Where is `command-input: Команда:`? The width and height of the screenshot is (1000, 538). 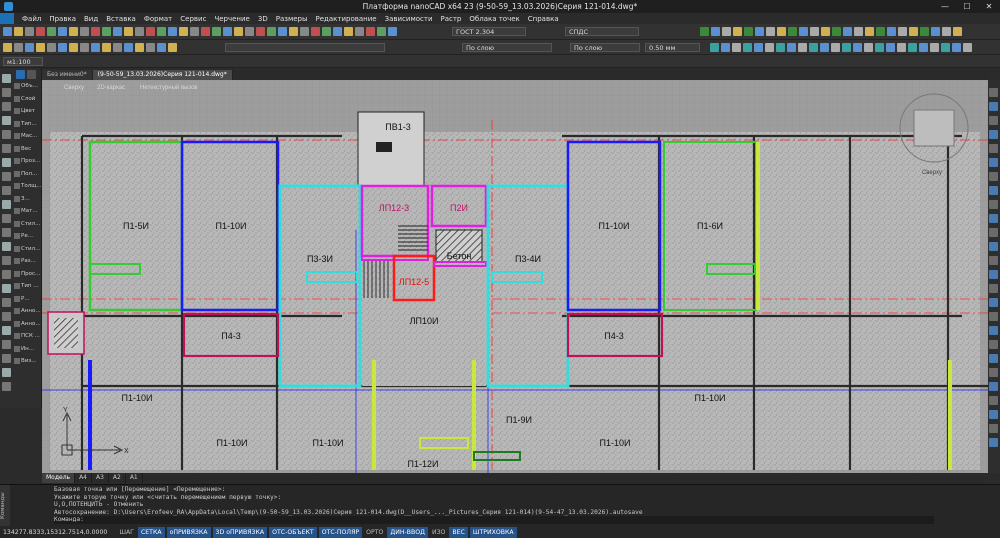 command-input: Команда: is located at coordinates (494, 520).